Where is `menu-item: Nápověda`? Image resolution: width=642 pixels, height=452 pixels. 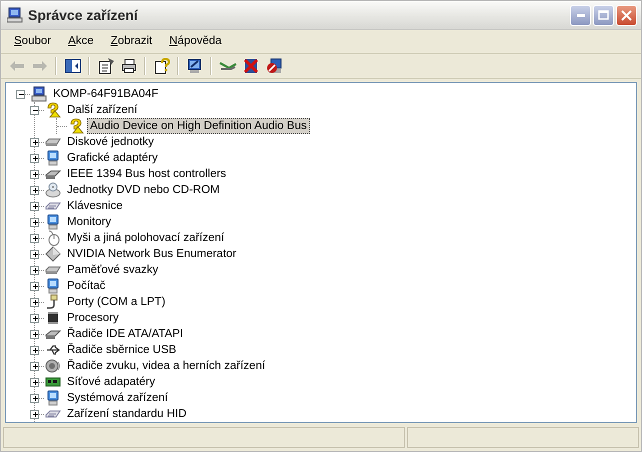
menu-item: Nápověda is located at coordinates (195, 41).